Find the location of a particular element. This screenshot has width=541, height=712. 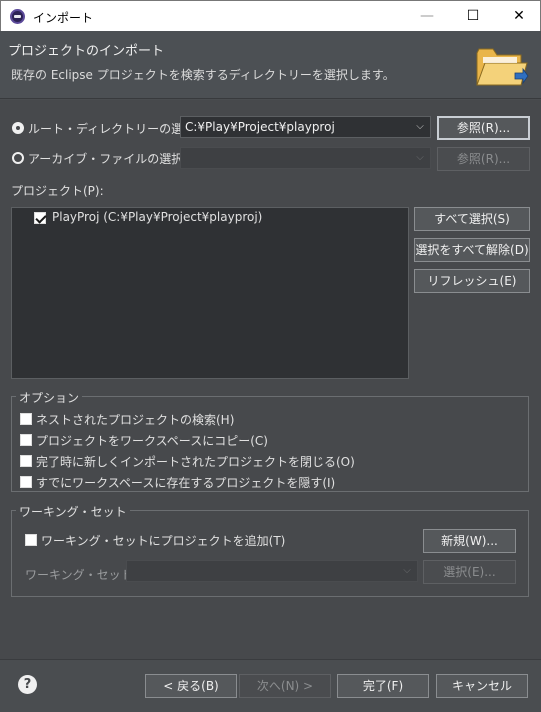

select-all-button: すべて選択(S) is located at coordinates (472, 219).